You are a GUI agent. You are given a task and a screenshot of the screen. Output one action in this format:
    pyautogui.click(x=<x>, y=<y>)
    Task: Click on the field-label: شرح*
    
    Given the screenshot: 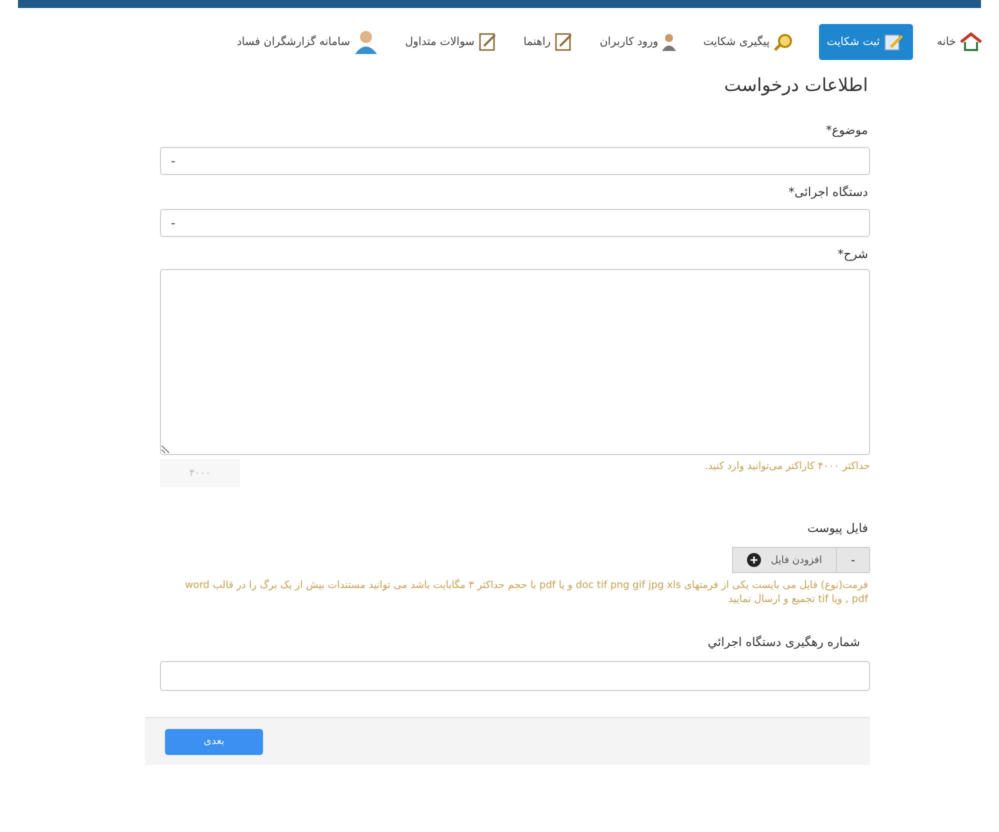 What is the action you would take?
    pyautogui.click(x=852, y=254)
    